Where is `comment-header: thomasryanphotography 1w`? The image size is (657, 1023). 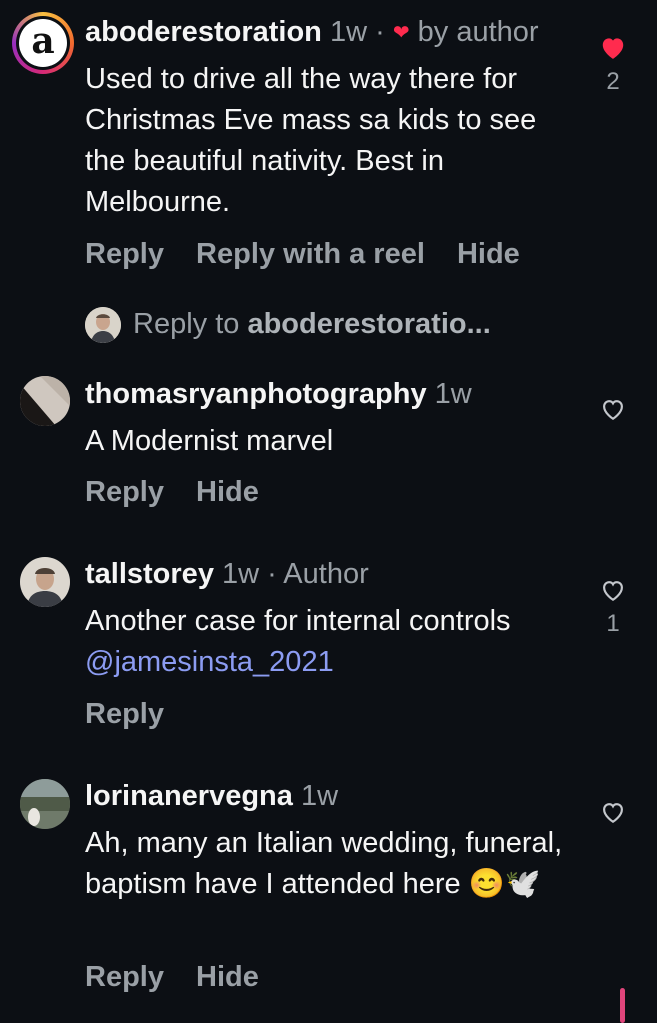 comment-header: thomasryanphotography 1w is located at coordinates (278, 394).